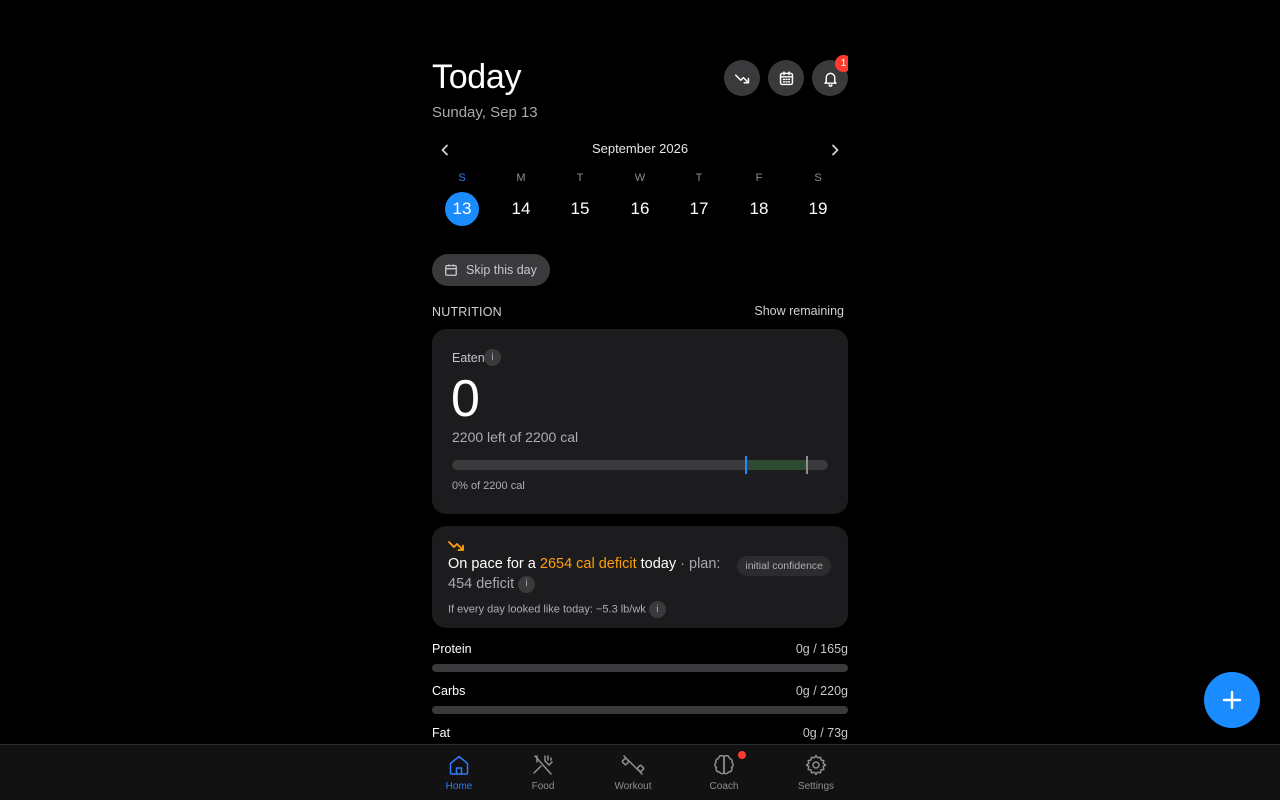 This screenshot has height=800, width=1280. What do you see at coordinates (821, 691) in the screenshot?
I see `macro-value: 0g / 220g` at bounding box center [821, 691].